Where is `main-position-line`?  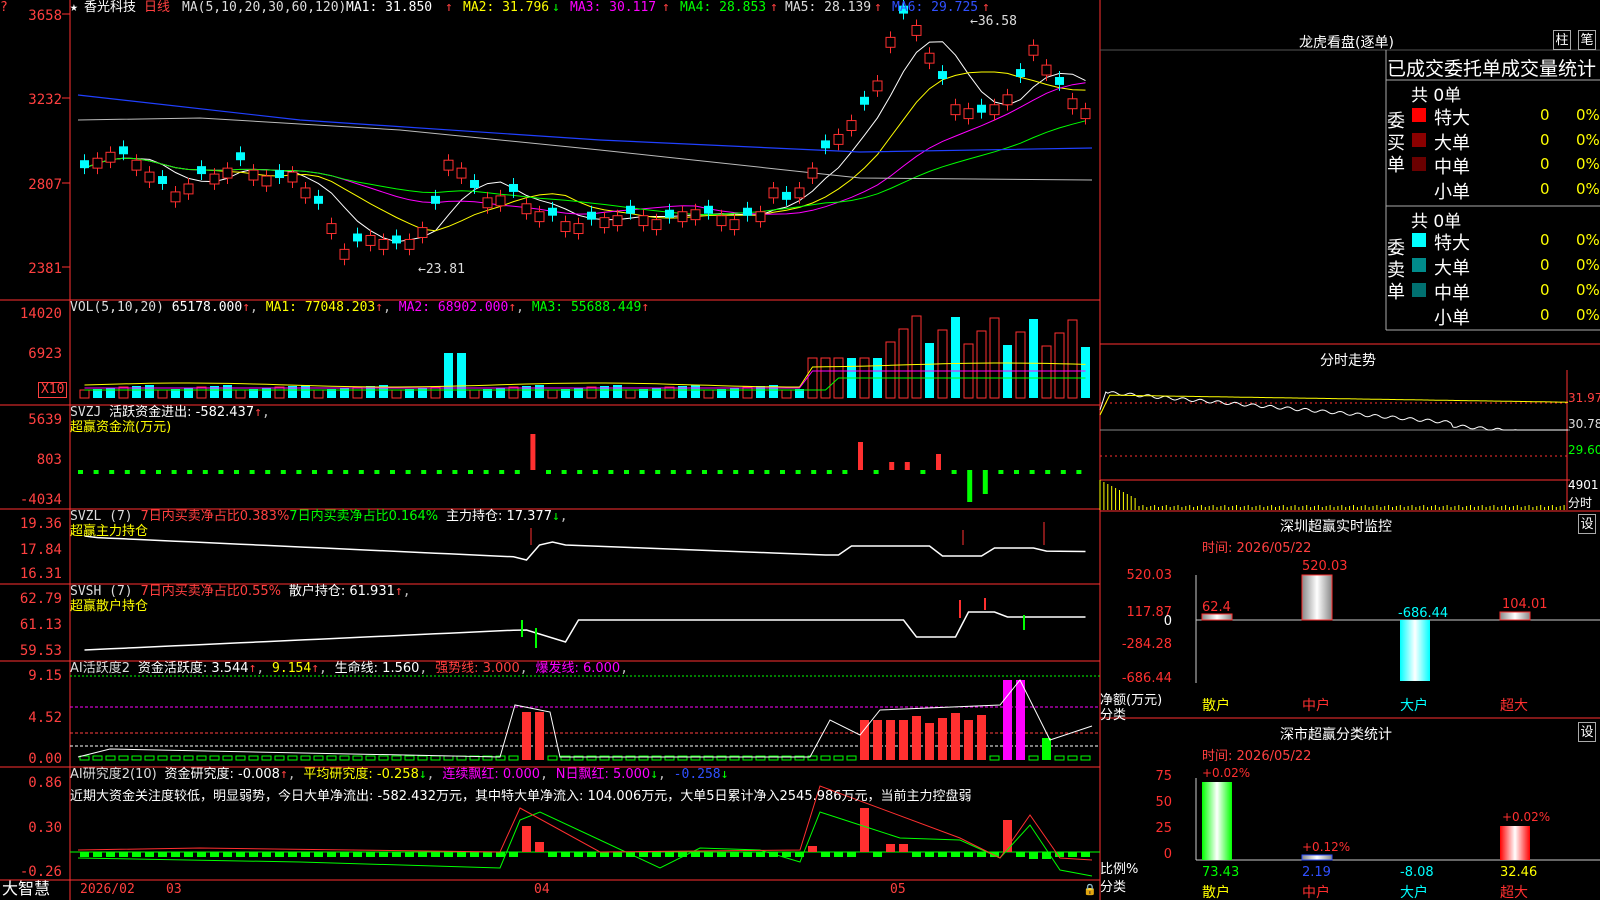 main-position-line is located at coordinates (585, 548).